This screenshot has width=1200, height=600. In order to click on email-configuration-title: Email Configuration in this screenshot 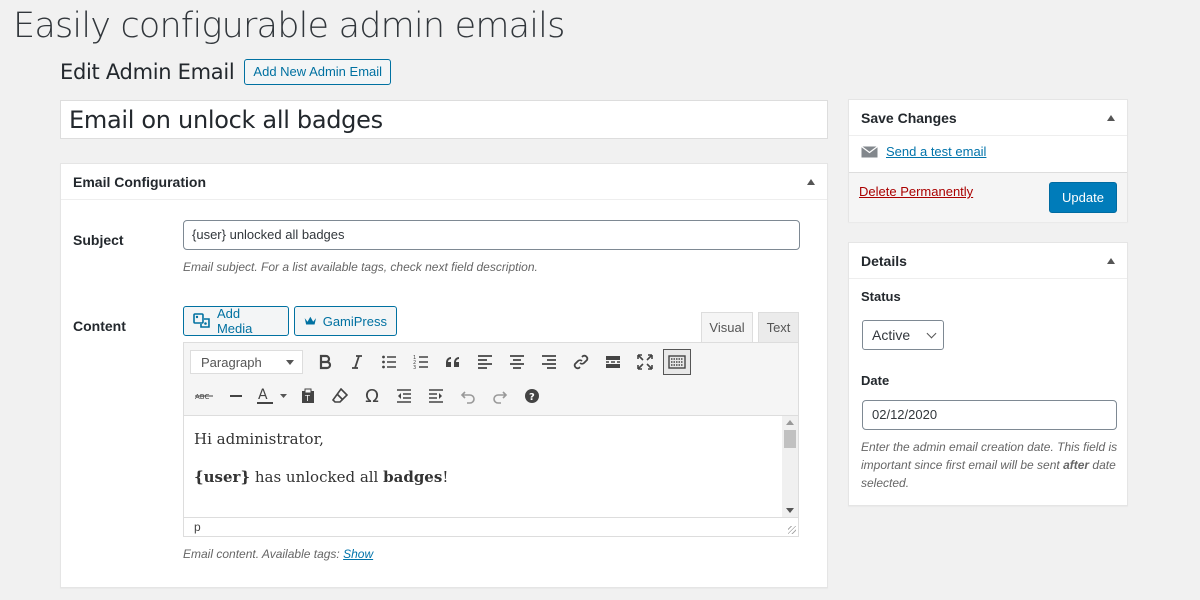, I will do `click(139, 181)`.